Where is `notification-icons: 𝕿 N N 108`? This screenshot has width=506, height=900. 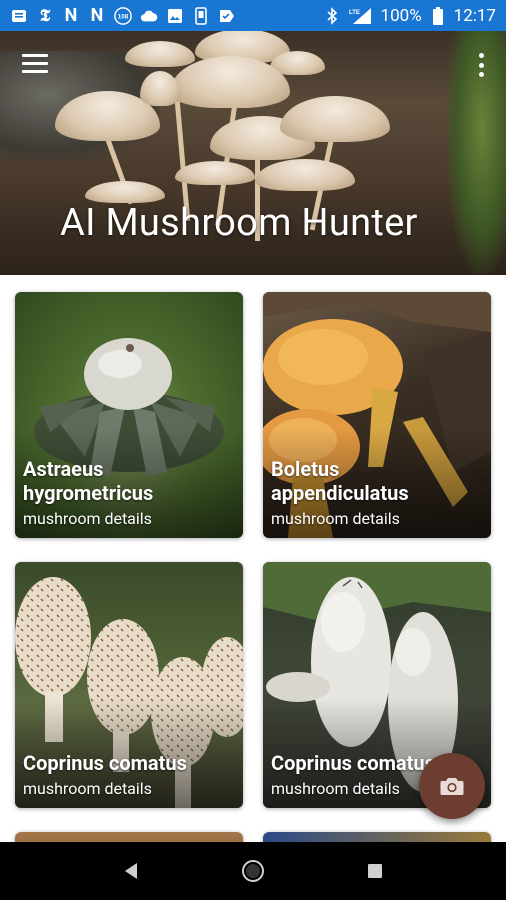 notification-icons: 𝕿 N N 108 is located at coordinates (123, 15).